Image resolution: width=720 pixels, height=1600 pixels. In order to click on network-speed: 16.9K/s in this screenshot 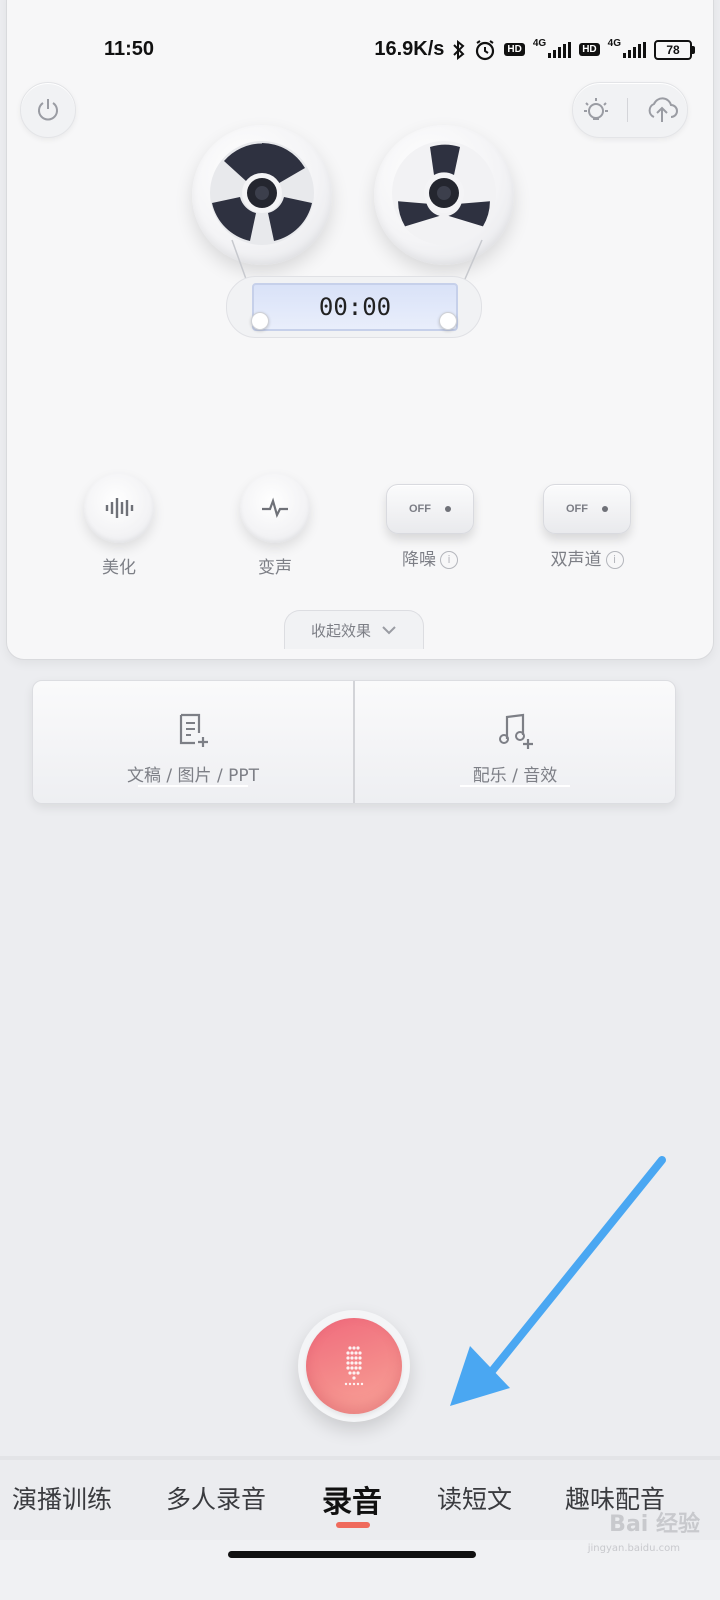, I will do `click(409, 49)`.